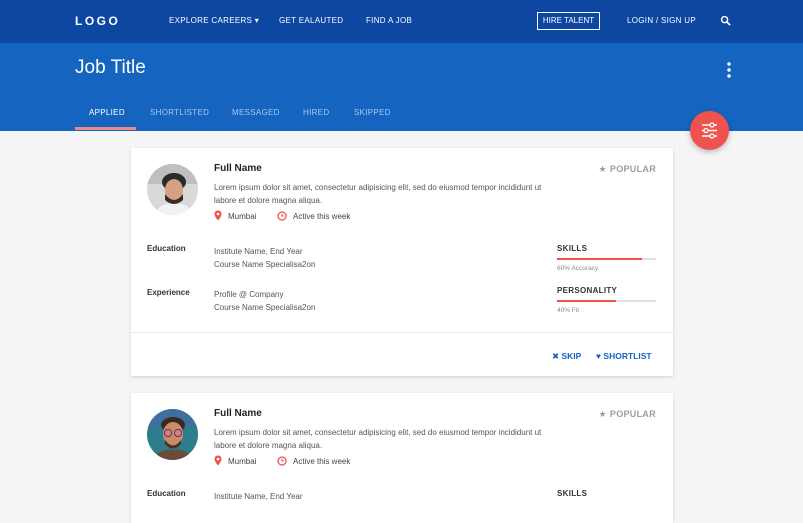  I want to click on education-line: Course Name Specialisa2on, so click(265, 264).